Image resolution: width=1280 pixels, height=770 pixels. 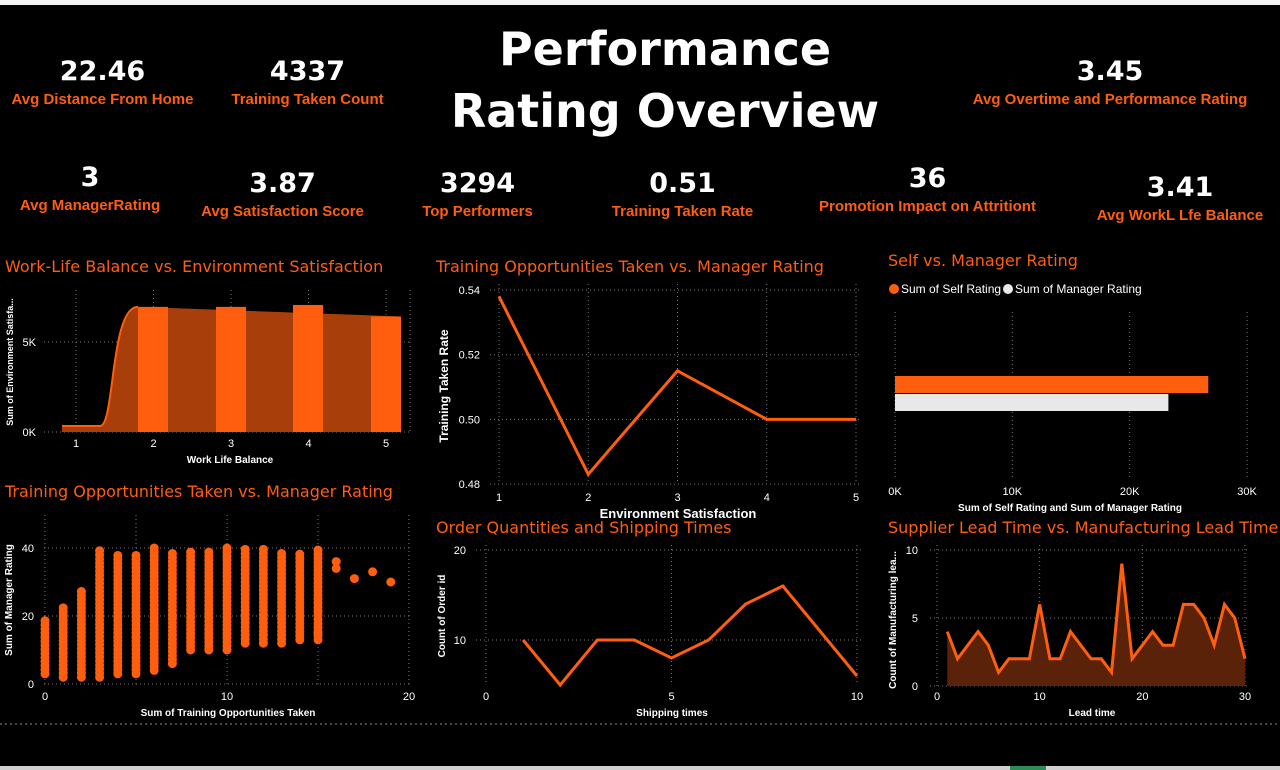 What do you see at coordinates (895, 492) in the screenshot?
I see `x-tick-label: 0K` at bounding box center [895, 492].